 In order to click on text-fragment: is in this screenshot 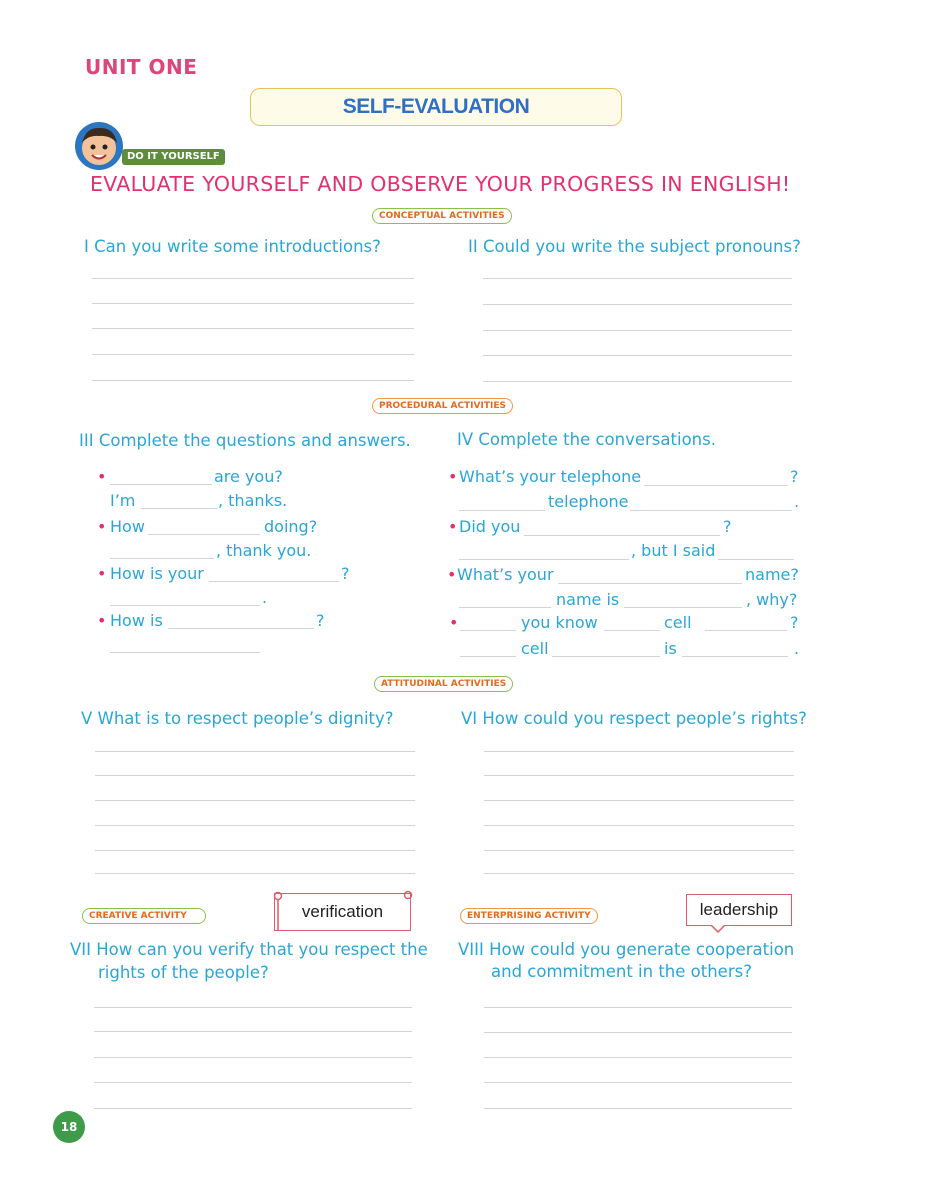, I will do `click(670, 648)`.